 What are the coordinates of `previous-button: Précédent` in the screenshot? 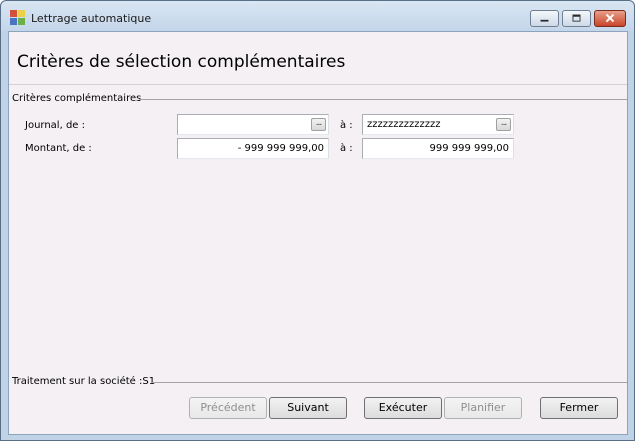 It's located at (228, 408).